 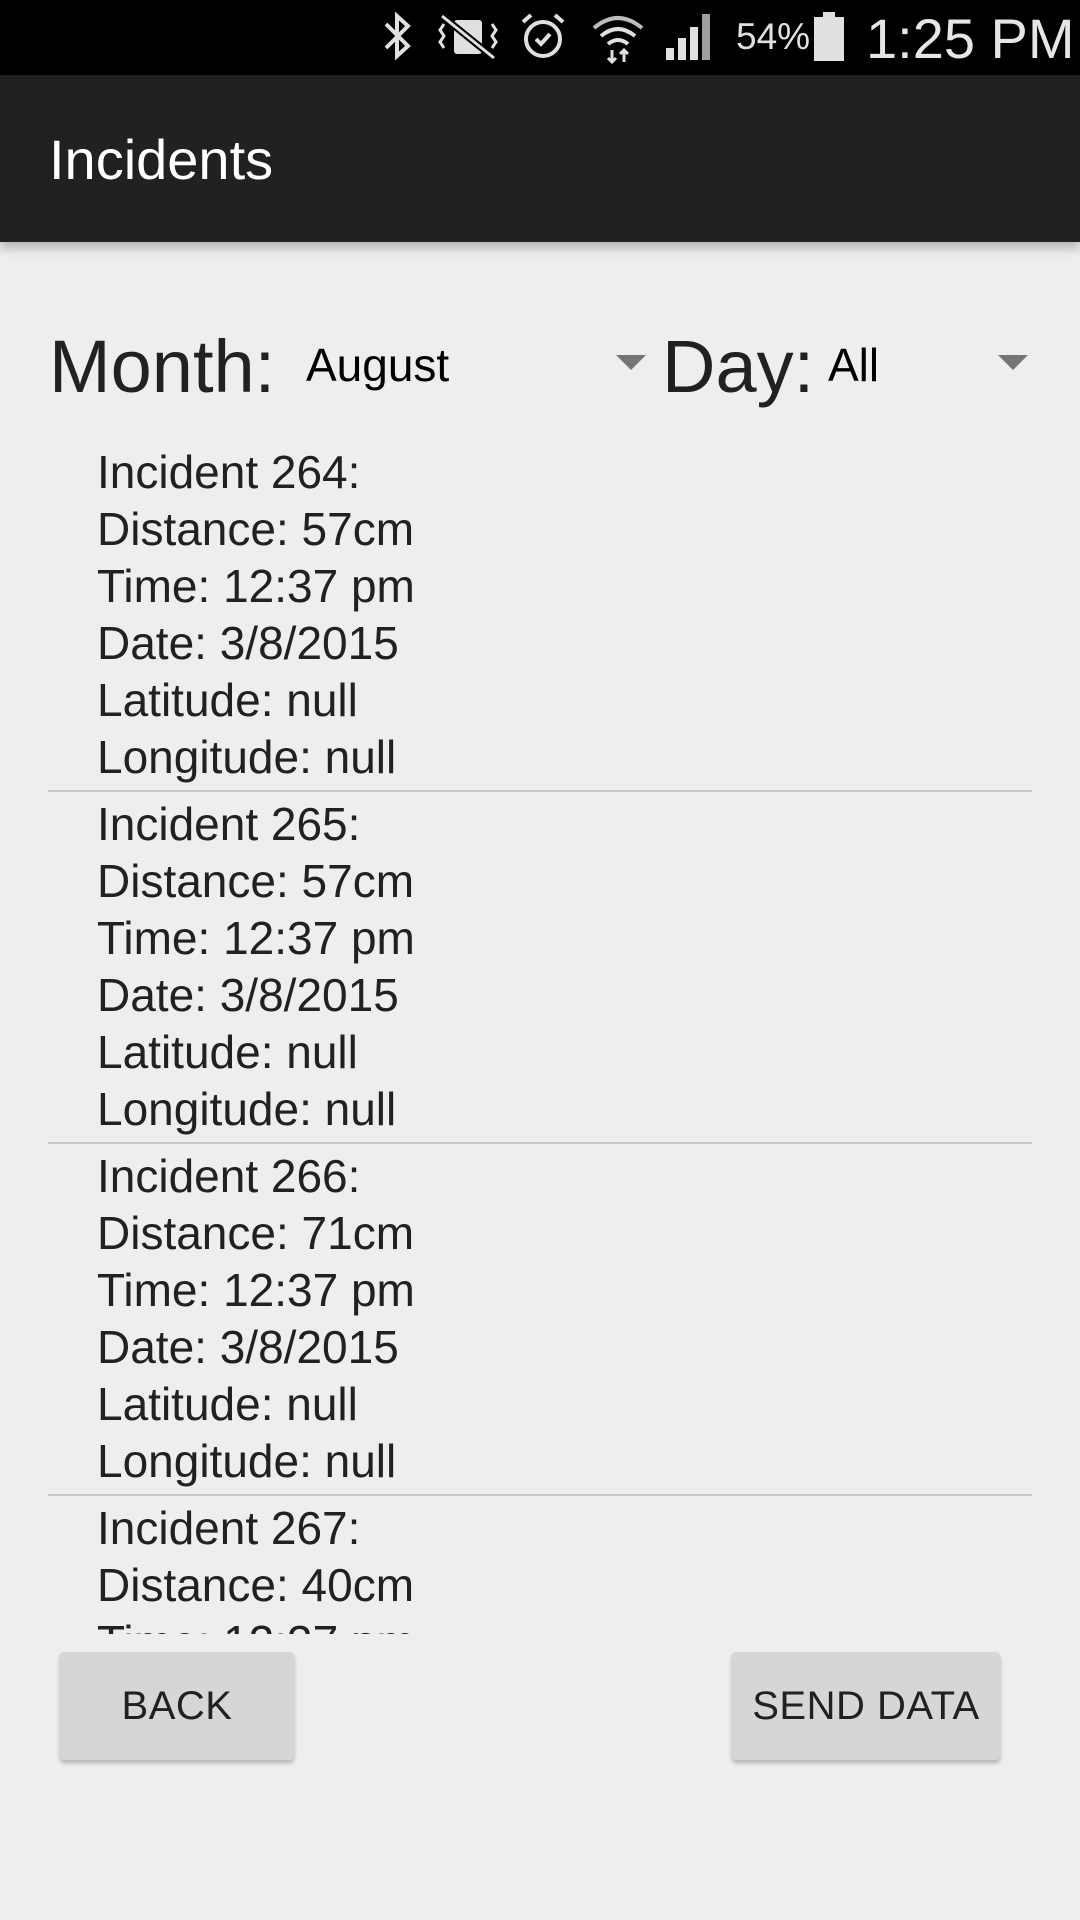 I want to click on incident-header: Incident 267:, so click(x=229, y=1528).